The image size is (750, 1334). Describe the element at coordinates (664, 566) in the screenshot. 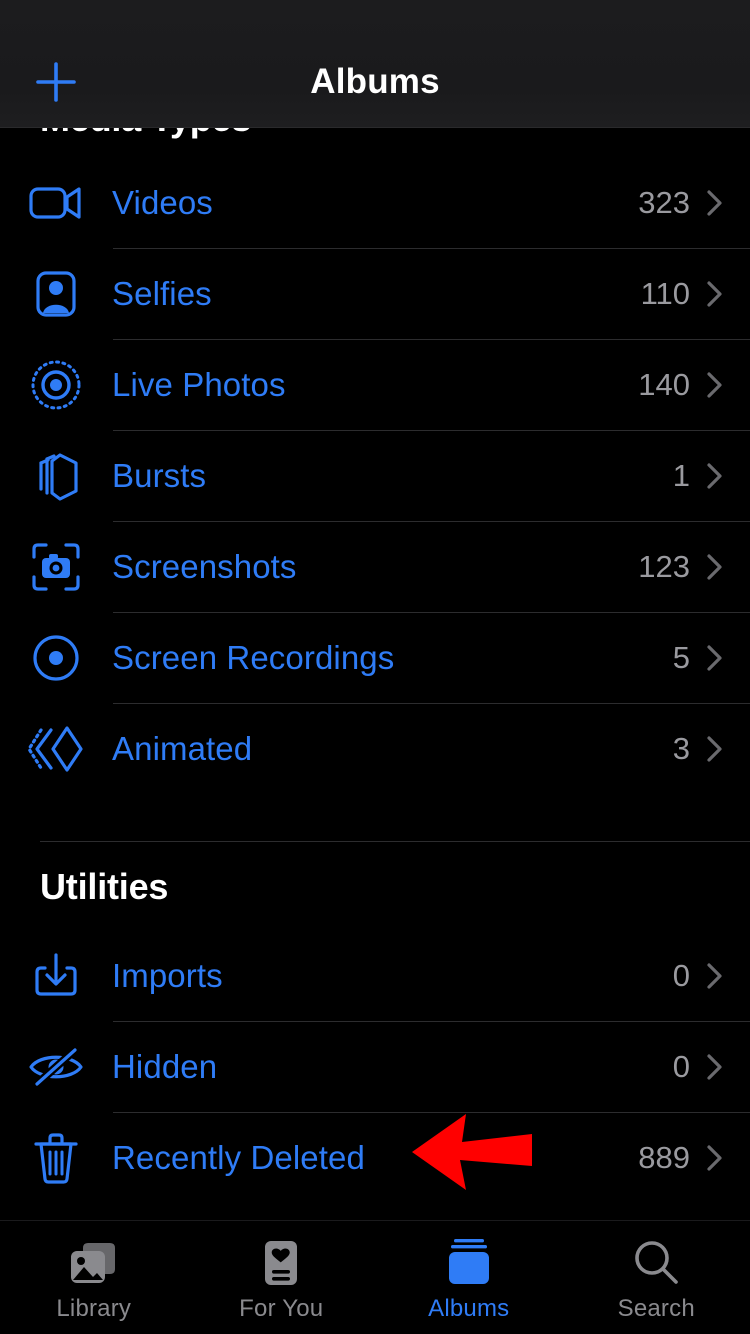

I see `album-count: 123` at that location.